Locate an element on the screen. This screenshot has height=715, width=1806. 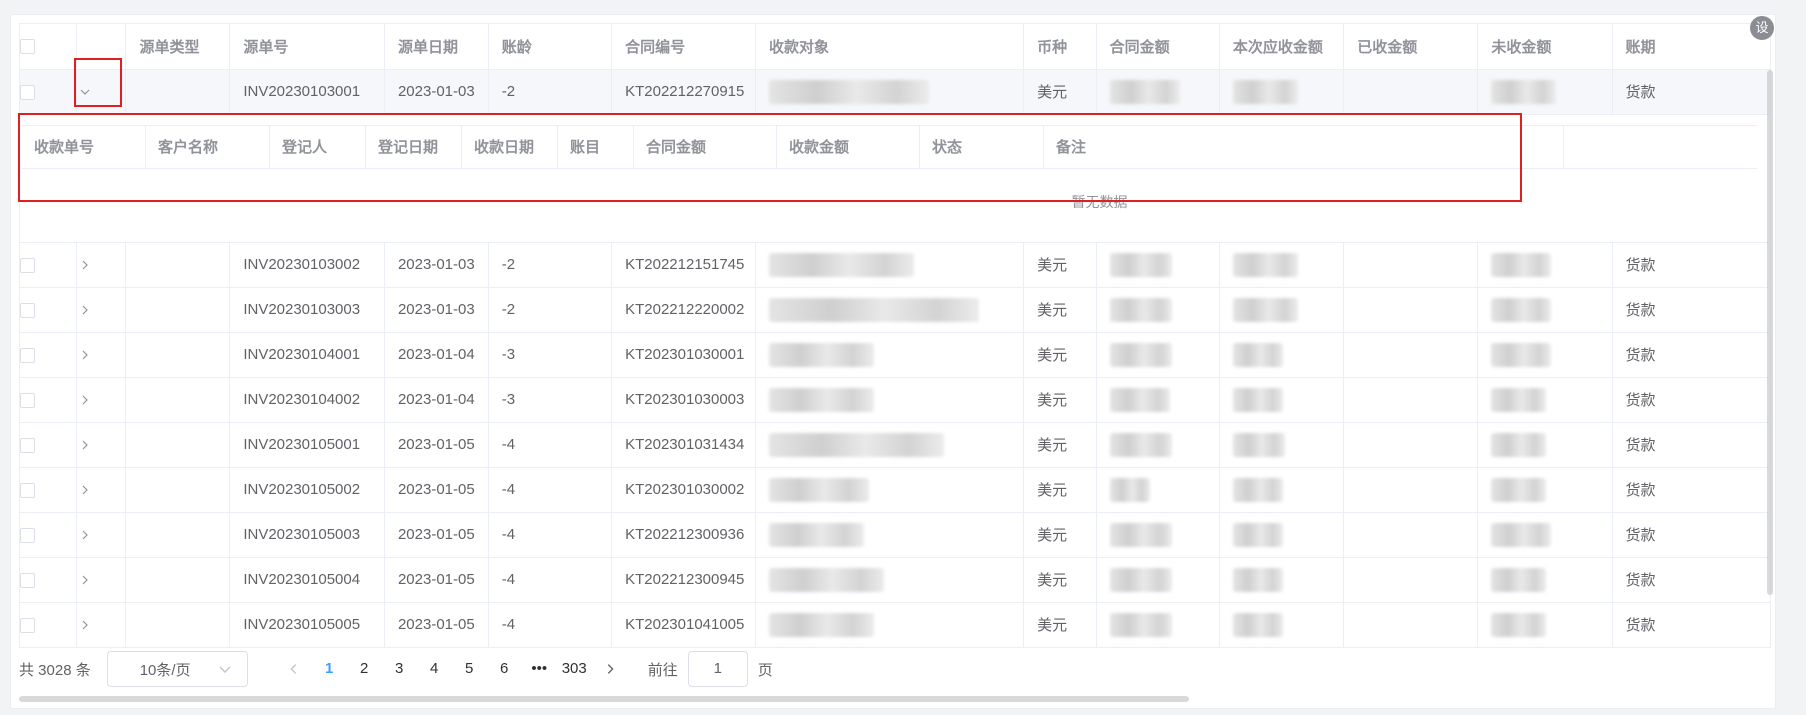
total-count: 共 3028 条 is located at coordinates (55, 670).